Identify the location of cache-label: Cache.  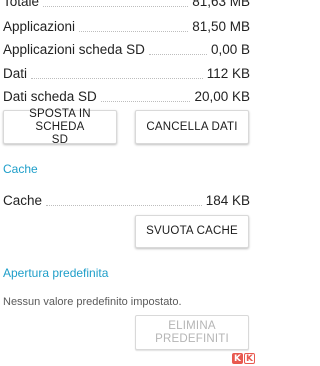
(23, 200).